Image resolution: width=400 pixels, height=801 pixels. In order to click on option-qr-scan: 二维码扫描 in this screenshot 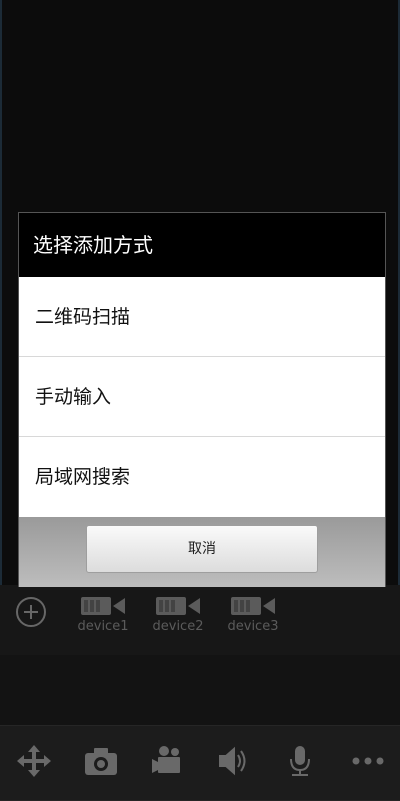, I will do `click(202, 317)`.